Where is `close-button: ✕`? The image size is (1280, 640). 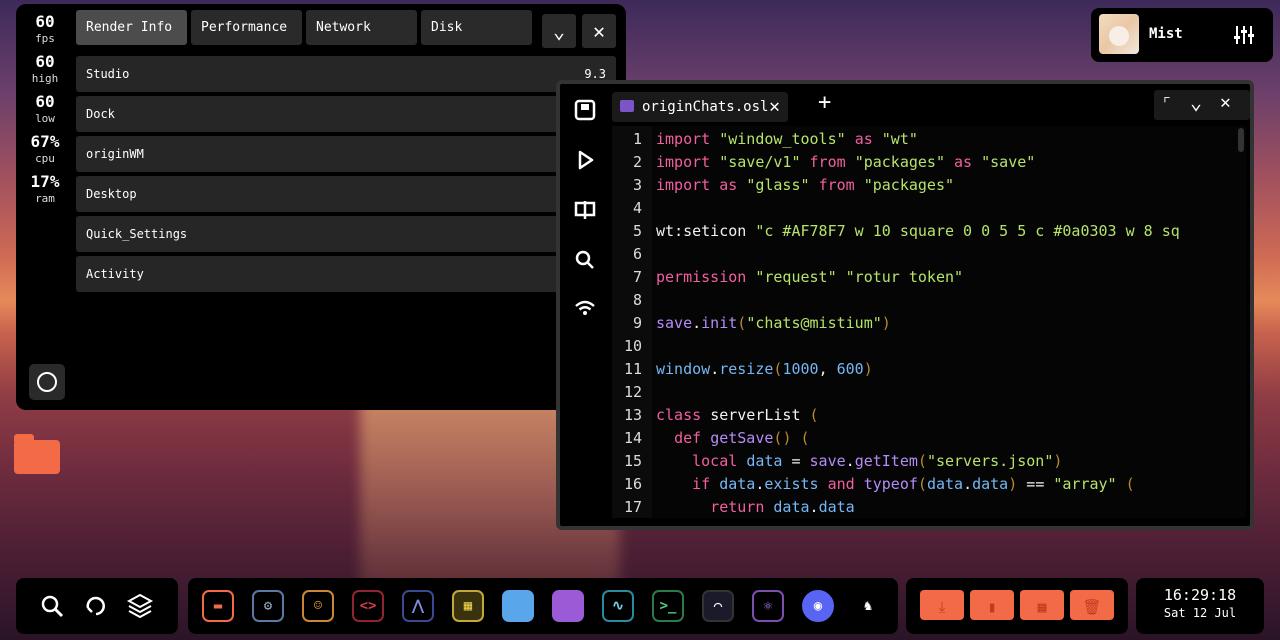
close-button: ✕ is located at coordinates (599, 31).